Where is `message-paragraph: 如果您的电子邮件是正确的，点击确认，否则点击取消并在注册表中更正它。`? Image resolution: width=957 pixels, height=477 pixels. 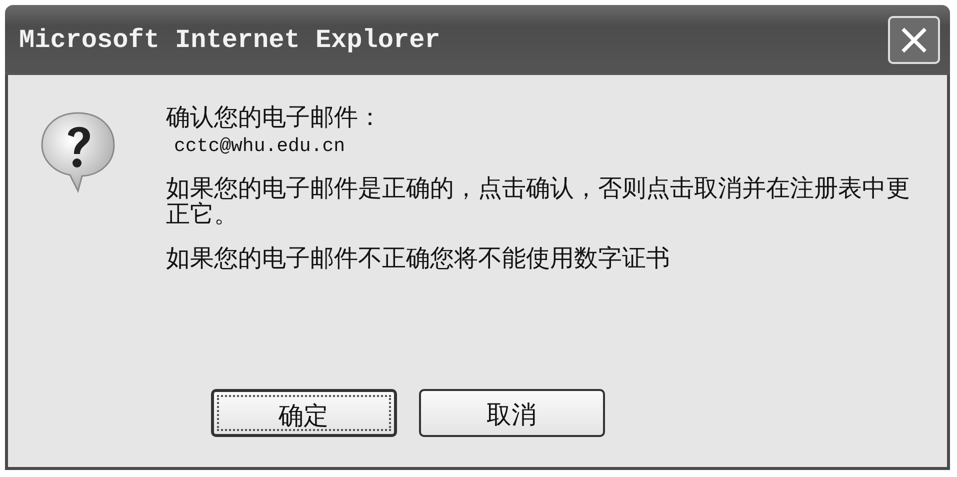
message-paragraph: 如果您的电子邮件是正确的，点击确认，否则点击取消并在注册表中更正它。 is located at coordinates (538, 201).